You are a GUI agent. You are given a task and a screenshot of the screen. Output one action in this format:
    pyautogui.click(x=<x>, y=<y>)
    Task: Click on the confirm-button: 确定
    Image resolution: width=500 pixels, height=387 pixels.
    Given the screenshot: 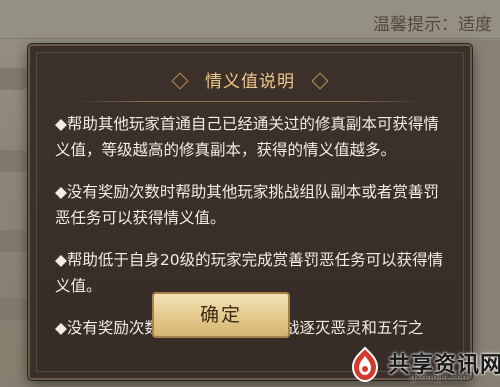 What is the action you would take?
    pyautogui.click(x=221, y=315)
    